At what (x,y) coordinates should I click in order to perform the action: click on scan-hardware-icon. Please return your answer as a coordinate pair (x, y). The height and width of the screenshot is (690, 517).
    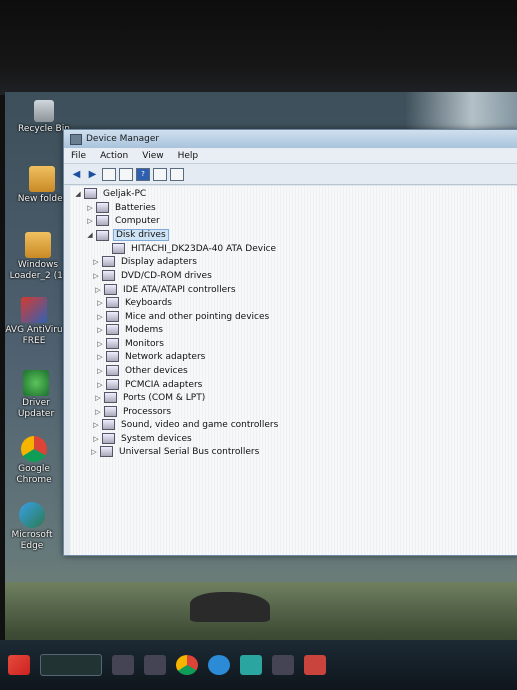
    Looking at the image, I should click on (177, 174).